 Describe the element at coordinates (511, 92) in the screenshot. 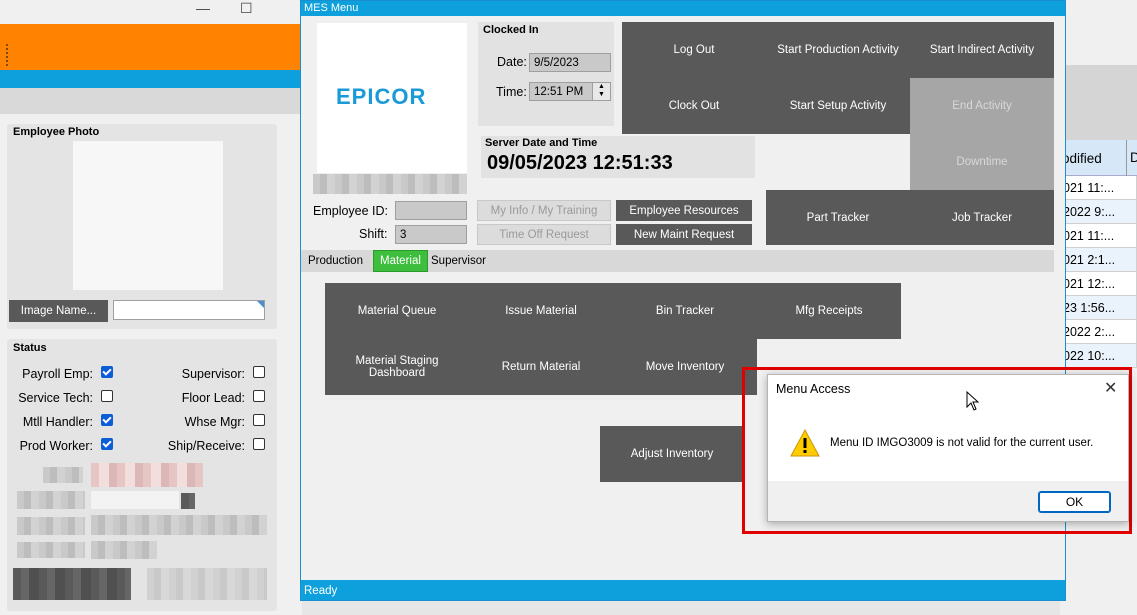

I see `time-label: Time:` at that location.